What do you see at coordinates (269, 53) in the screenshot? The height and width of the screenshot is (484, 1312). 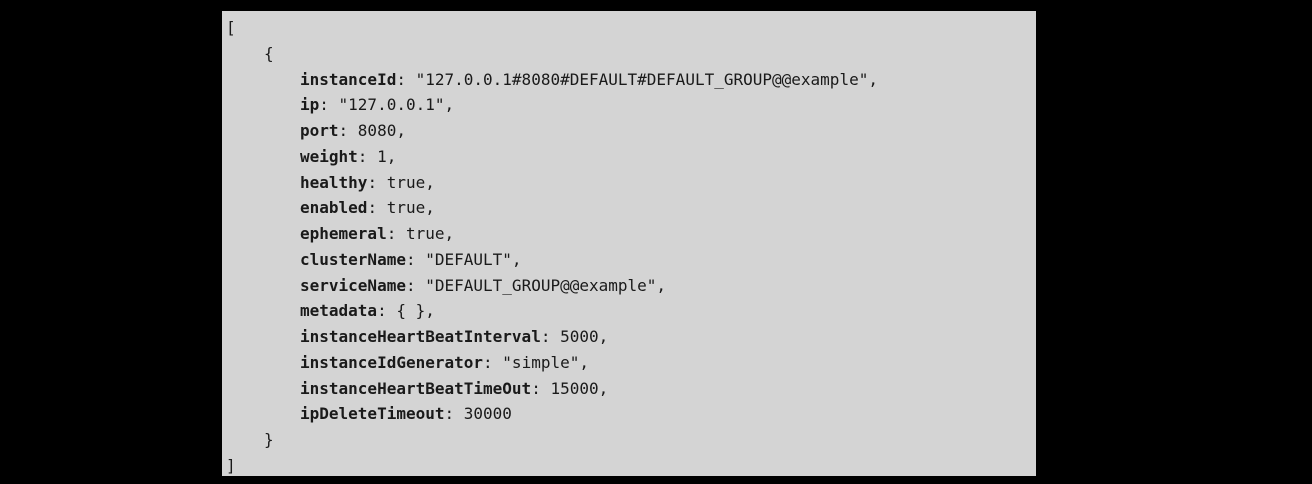 I see `open-object-brace: {` at bounding box center [269, 53].